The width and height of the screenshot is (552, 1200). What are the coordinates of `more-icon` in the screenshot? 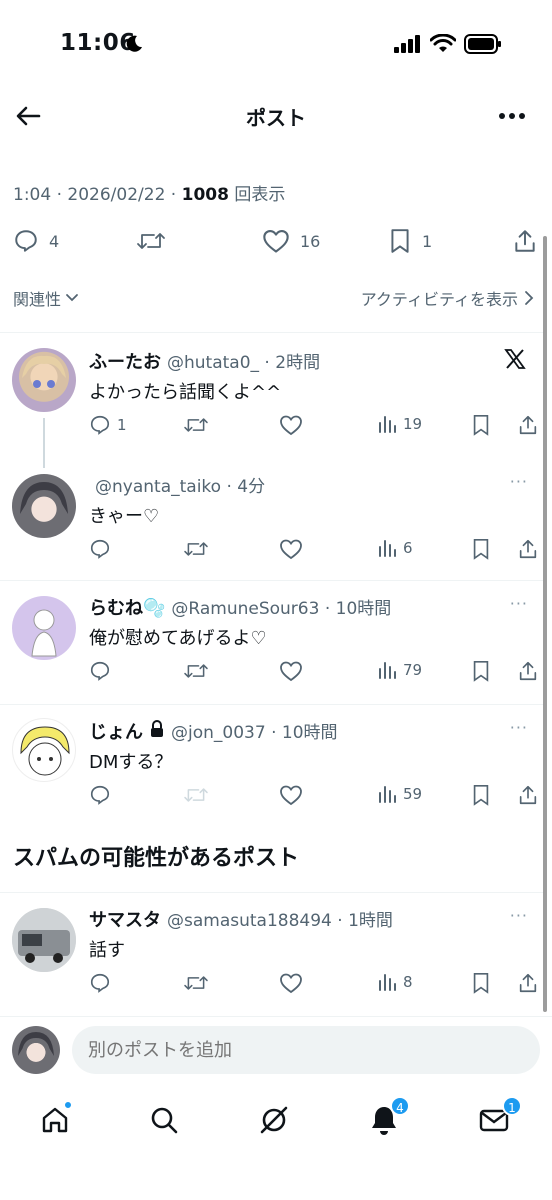 It's located at (512, 116).